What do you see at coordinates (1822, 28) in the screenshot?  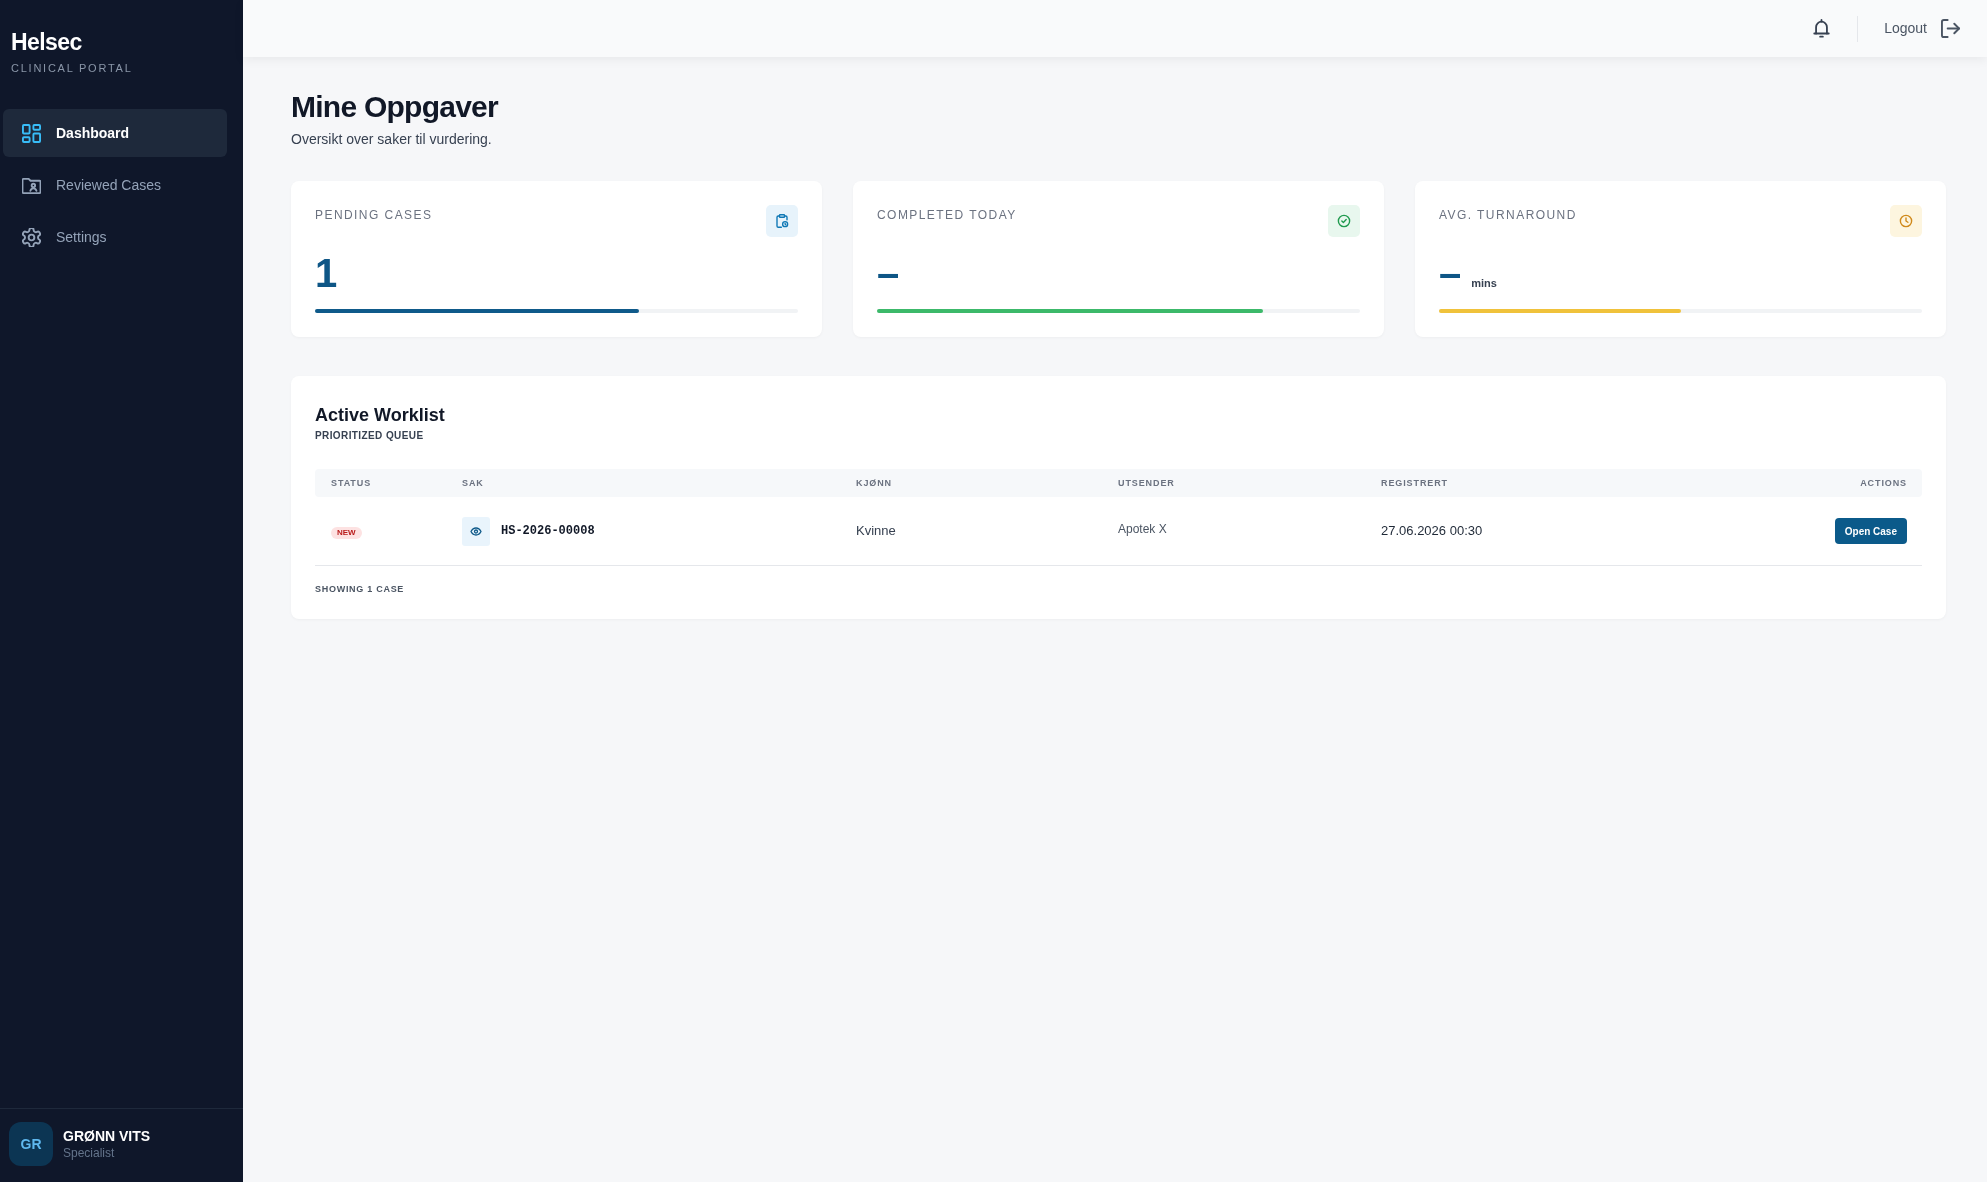 I see `bell-icon` at bounding box center [1822, 28].